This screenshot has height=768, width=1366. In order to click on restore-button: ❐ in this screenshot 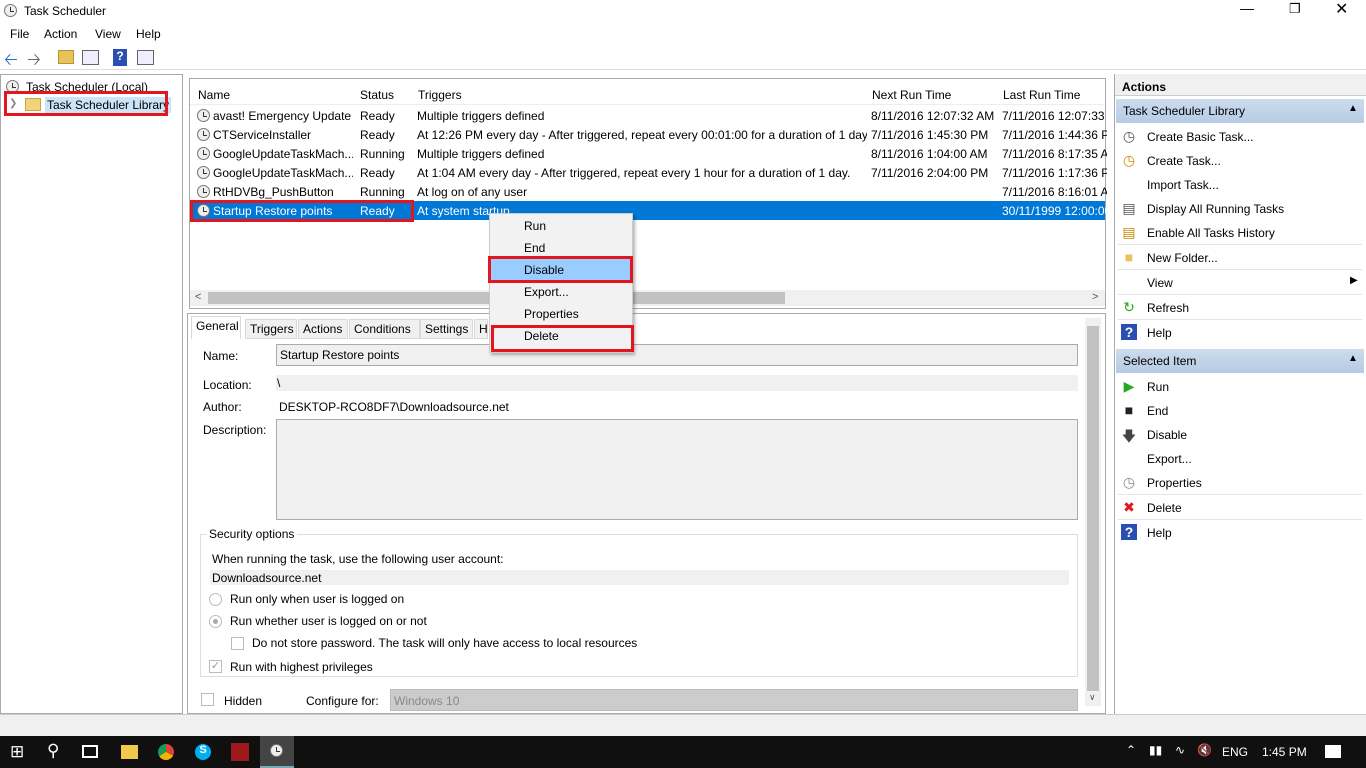, I will do `click(1295, 9)`.